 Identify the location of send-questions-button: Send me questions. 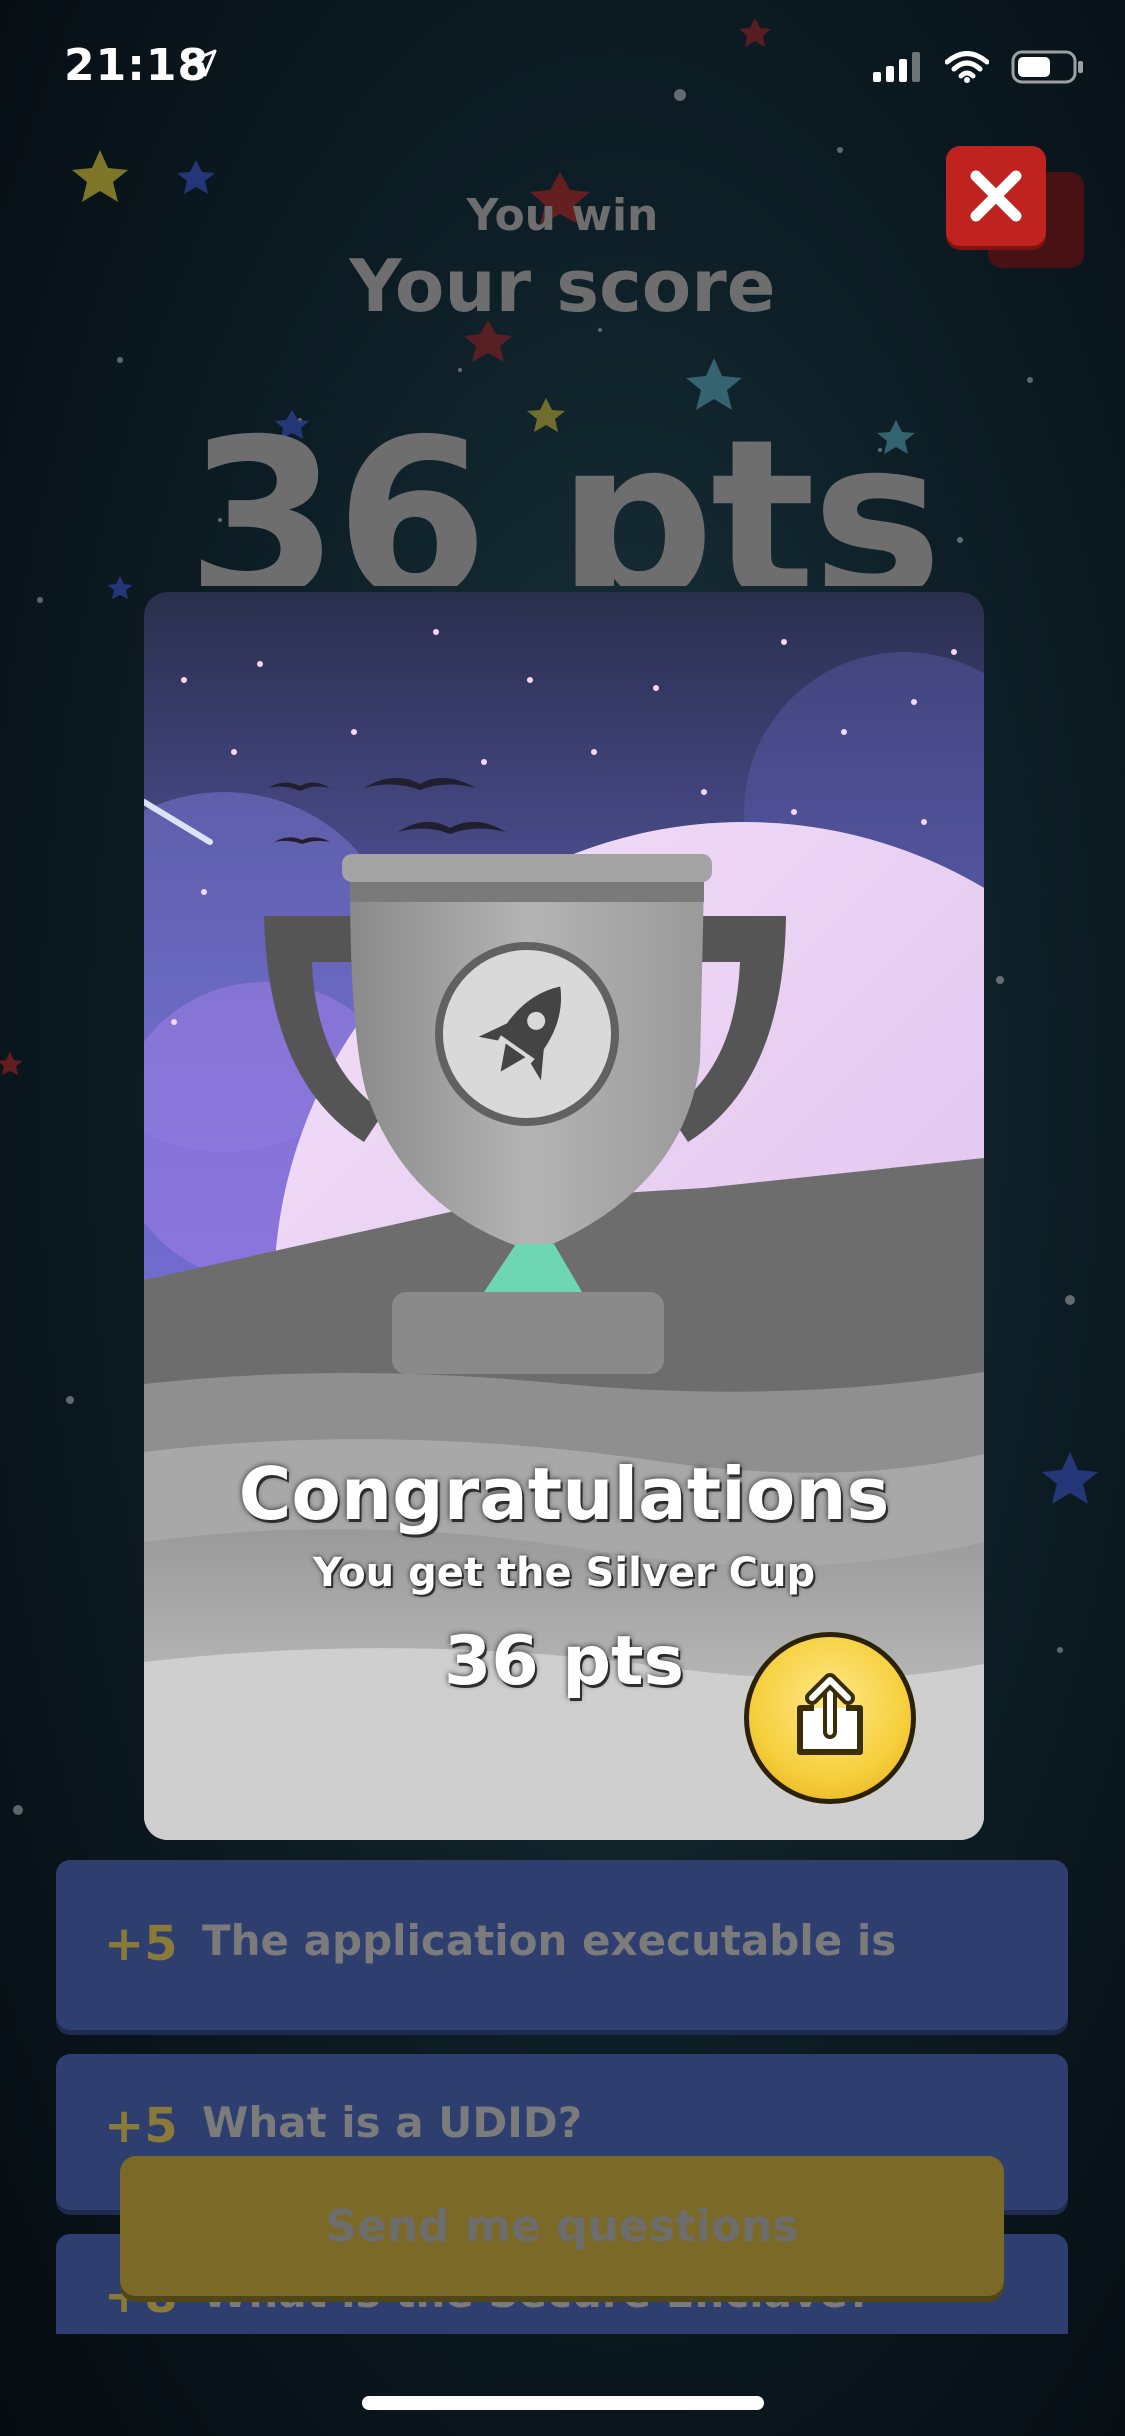
(562, 2226).